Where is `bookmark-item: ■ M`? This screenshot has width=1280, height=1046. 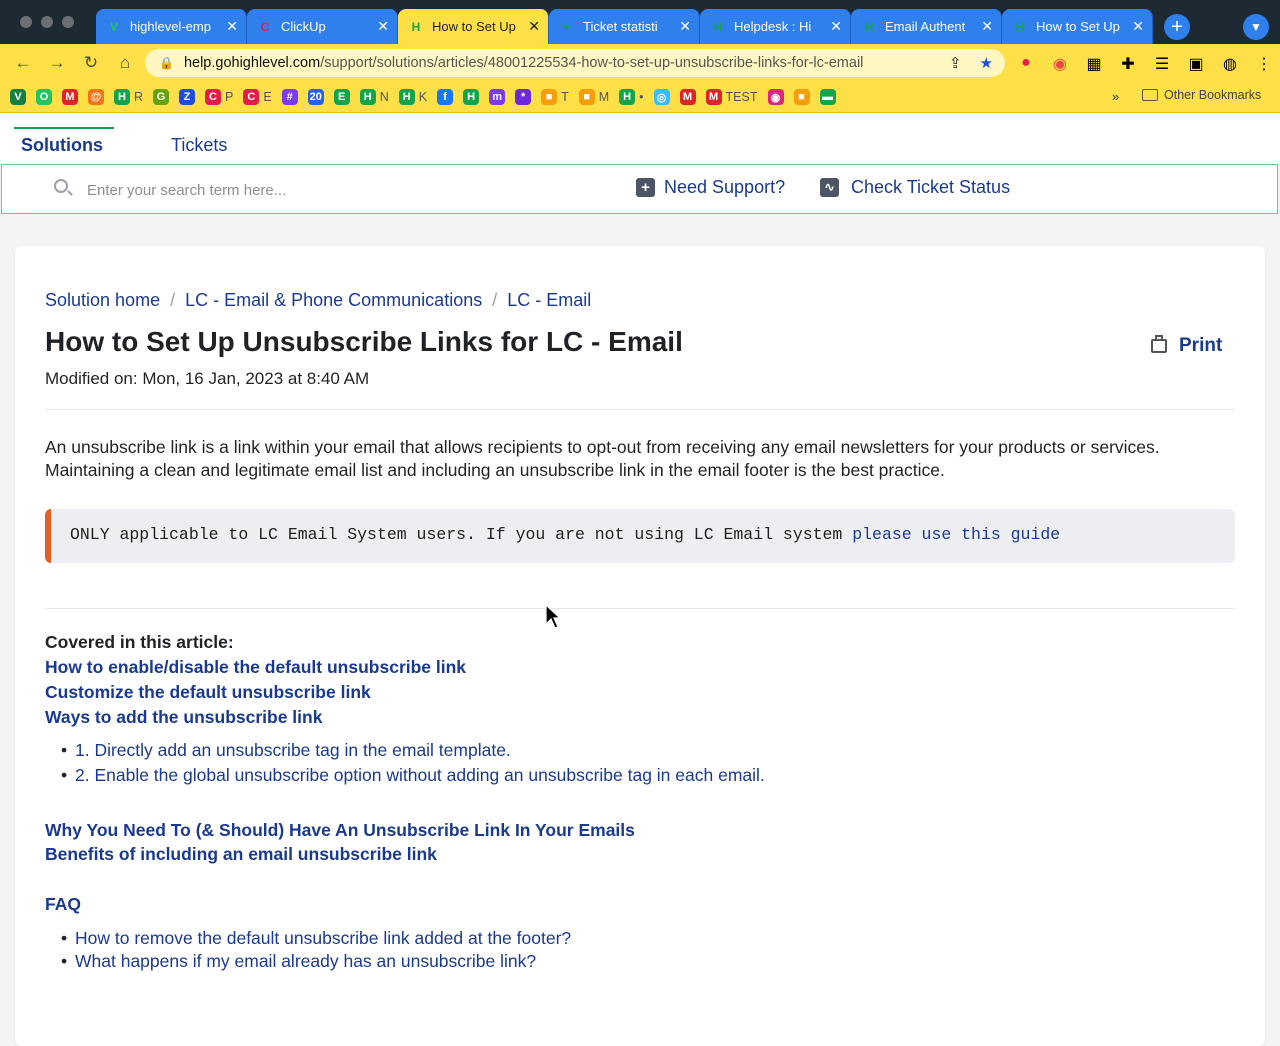
bookmark-item: ■ M is located at coordinates (593, 97).